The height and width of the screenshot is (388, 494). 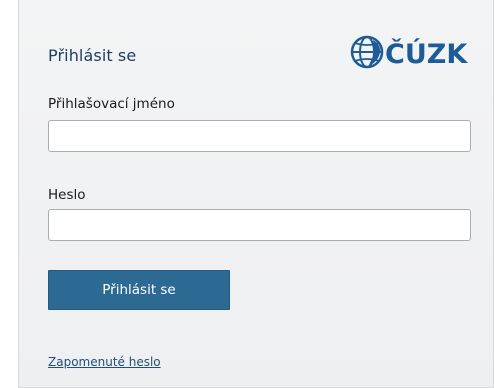 I want to click on forgot-password-link: Zapomenuté heslo, so click(x=104, y=362).